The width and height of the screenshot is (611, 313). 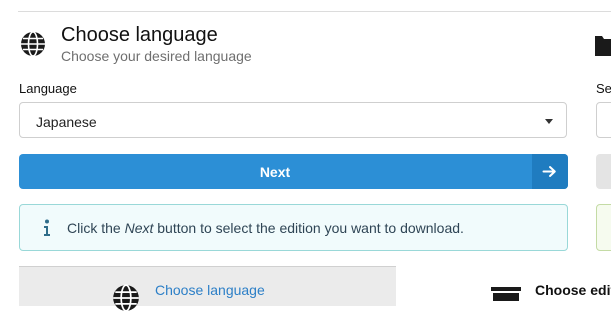 What do you see at coordinates (314, 11) in the screenshot?
I see `top-divider` at bounding box center [314, 11].